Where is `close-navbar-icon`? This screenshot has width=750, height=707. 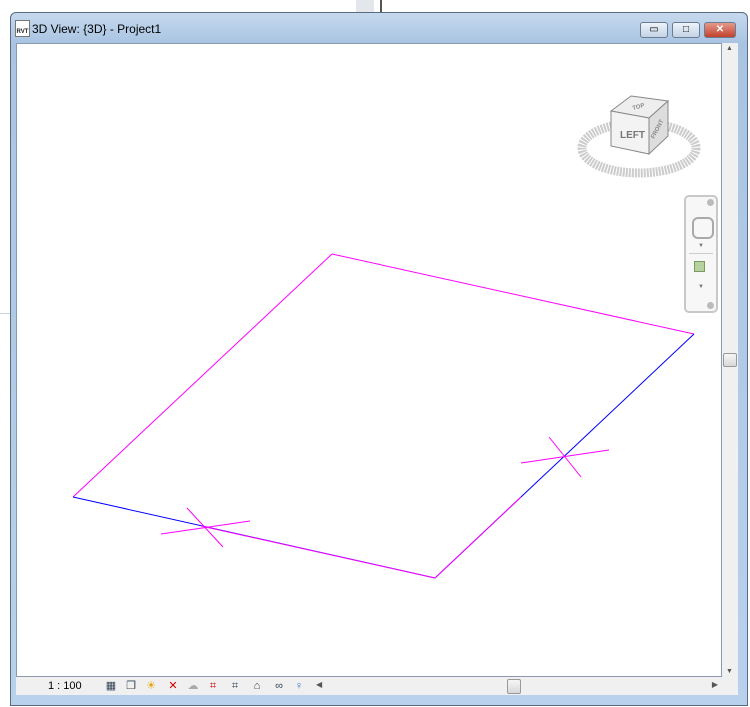
close-navbar-icon is located at coordinates (710, 202).